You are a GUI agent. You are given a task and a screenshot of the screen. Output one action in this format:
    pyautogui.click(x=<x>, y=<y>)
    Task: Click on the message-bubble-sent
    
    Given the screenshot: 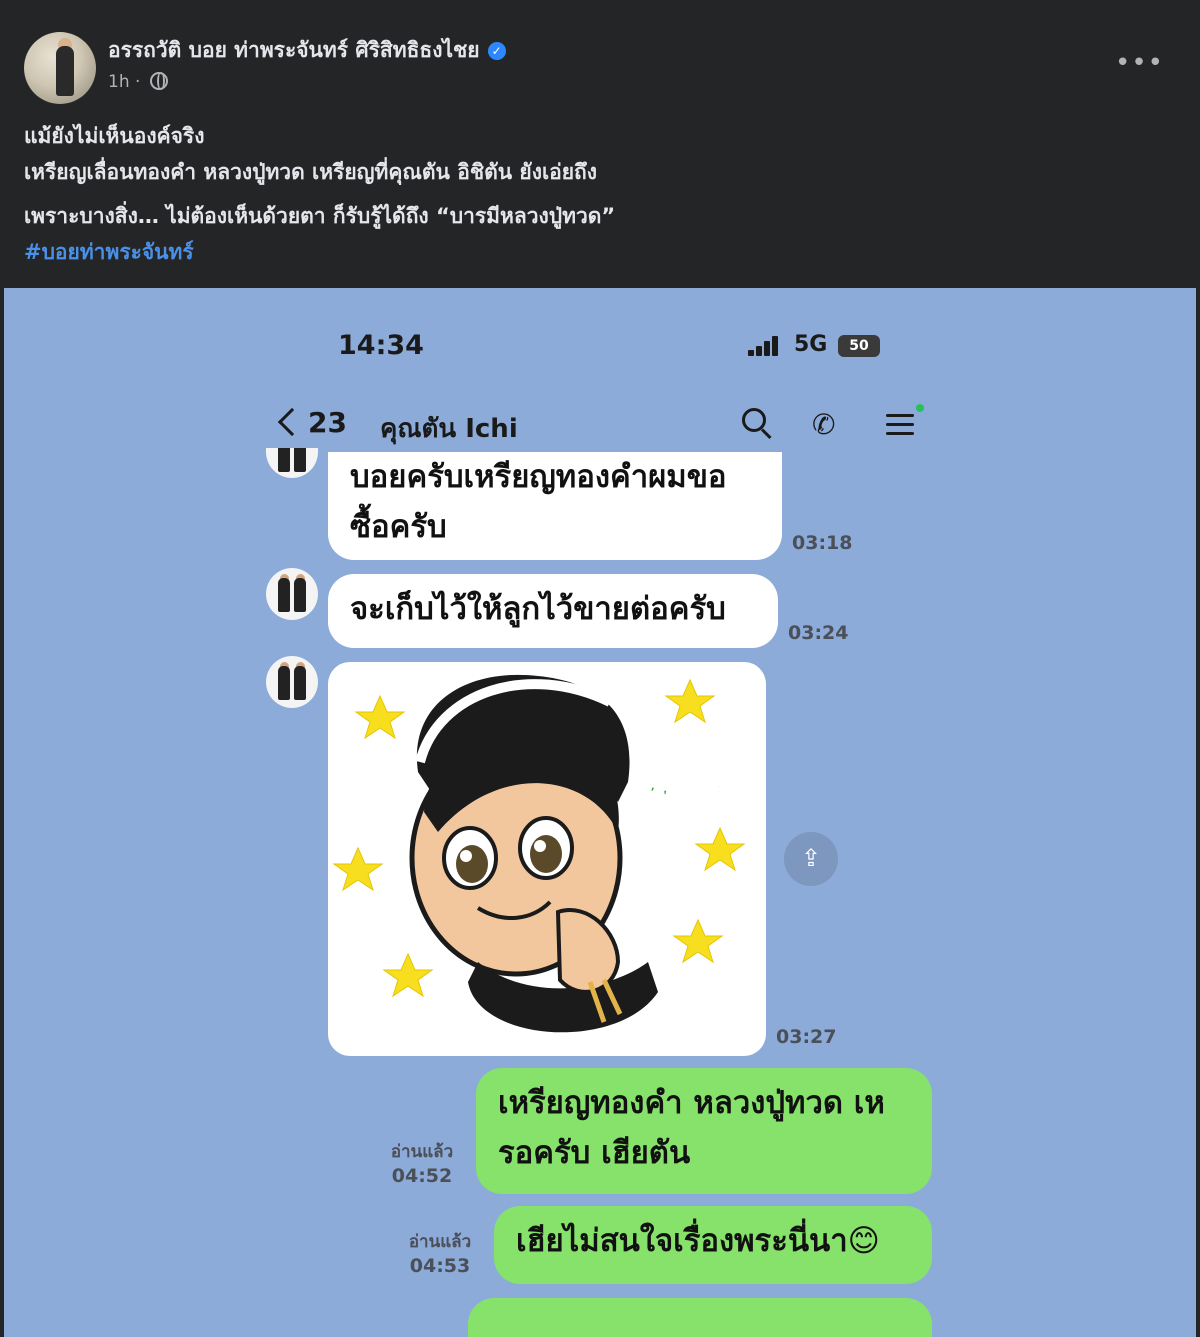 What is the action you would take?
    pyautogui.click(x=700, y=1317)
    